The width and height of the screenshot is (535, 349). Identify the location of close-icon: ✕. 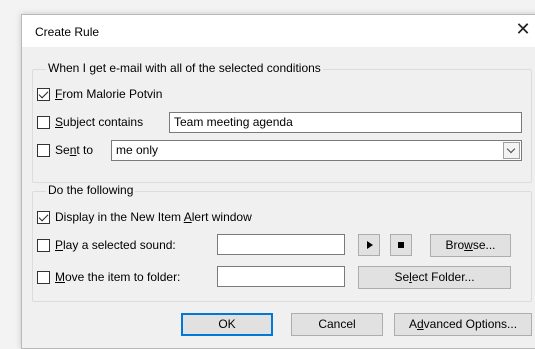
(523, 29).